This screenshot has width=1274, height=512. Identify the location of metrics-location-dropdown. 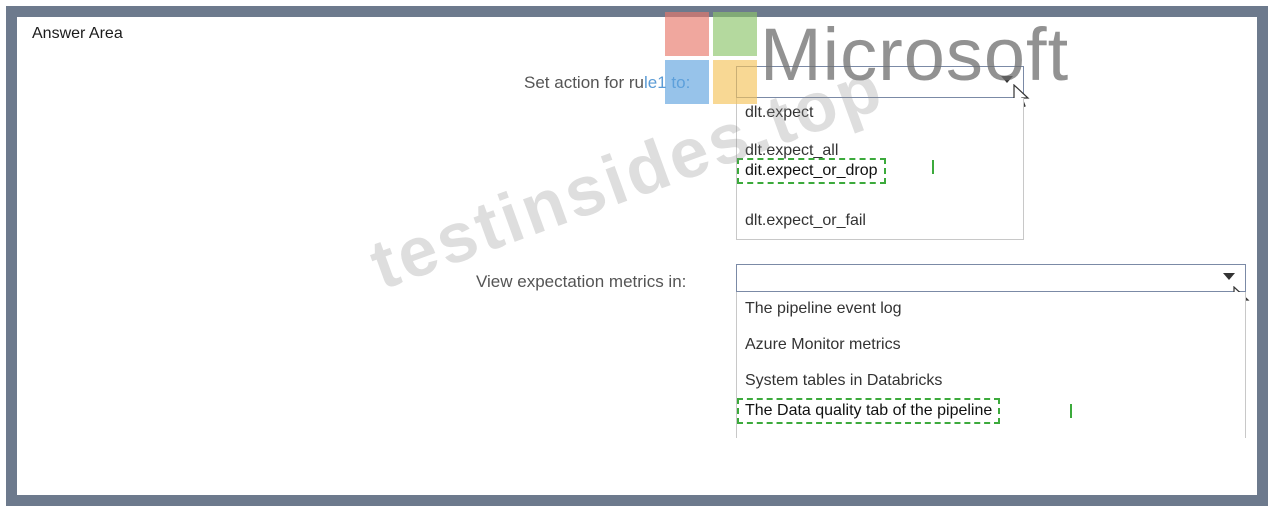
(991, 278).